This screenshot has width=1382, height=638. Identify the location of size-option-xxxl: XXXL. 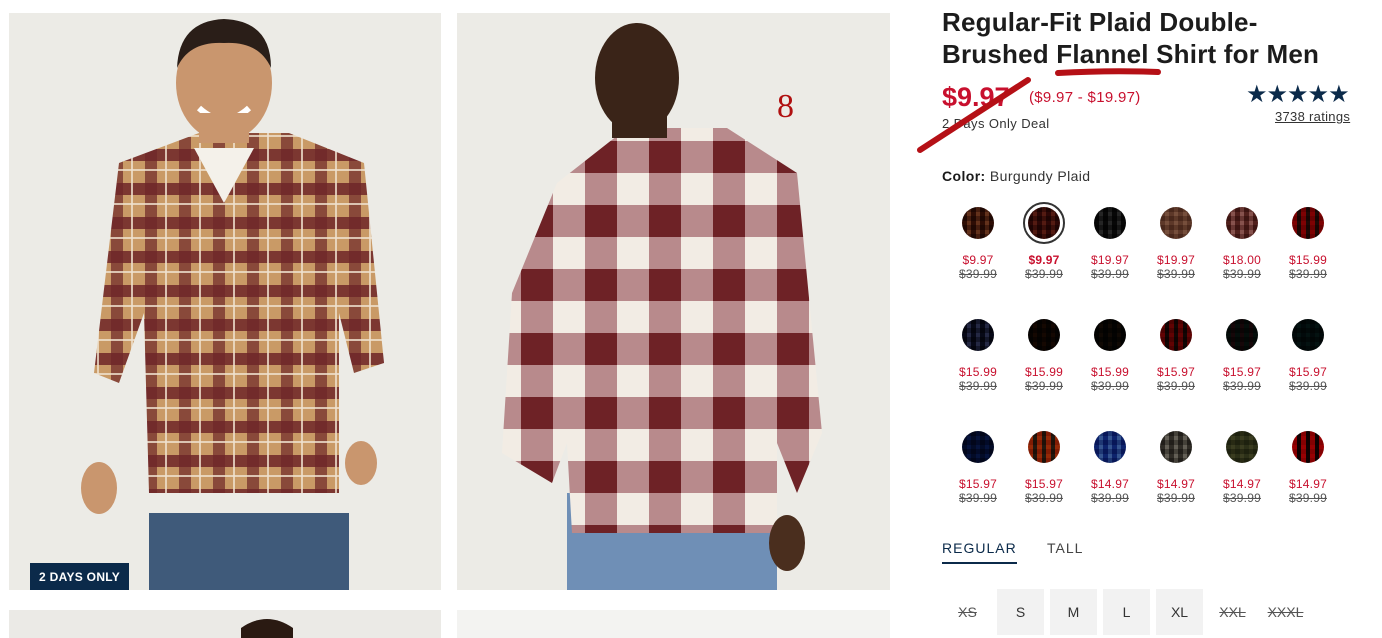
(1285, 612).